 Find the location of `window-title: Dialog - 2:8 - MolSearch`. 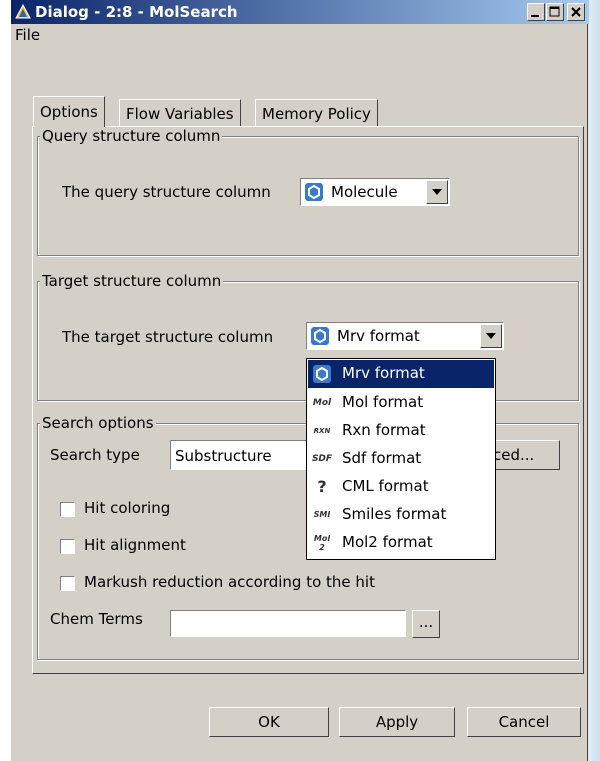

window-title: Dialog - 2:8 - MolSearch is located at coordinates (136, 12).